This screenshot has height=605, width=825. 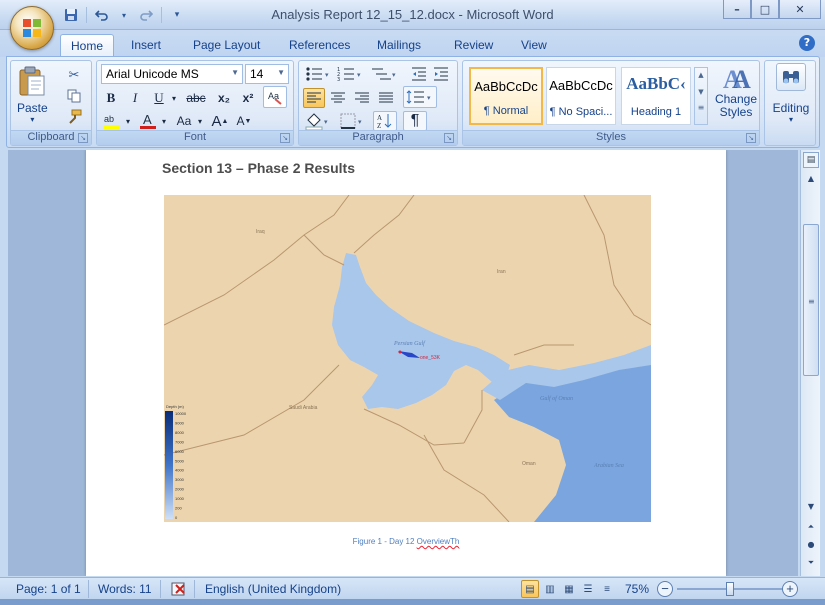 I want to click on highlight-icon: ab, so click(x=112, y=121).